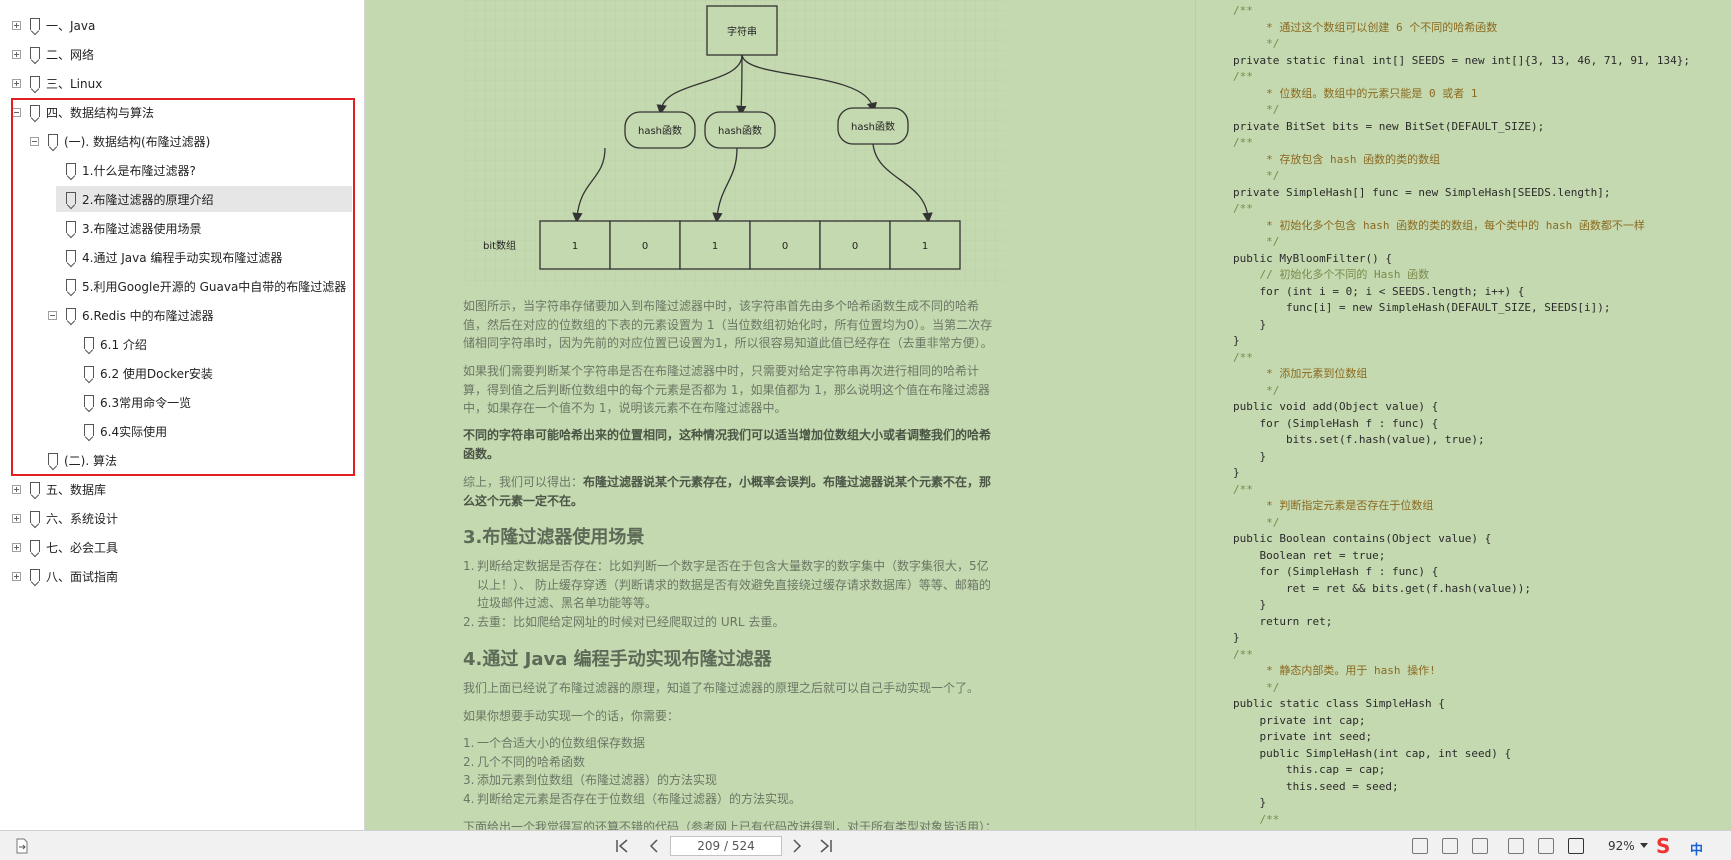 The height and width of the screenshot is (860, 1731). I want to click on sidebar-item: 6.1 介绍, so click(180, 344).